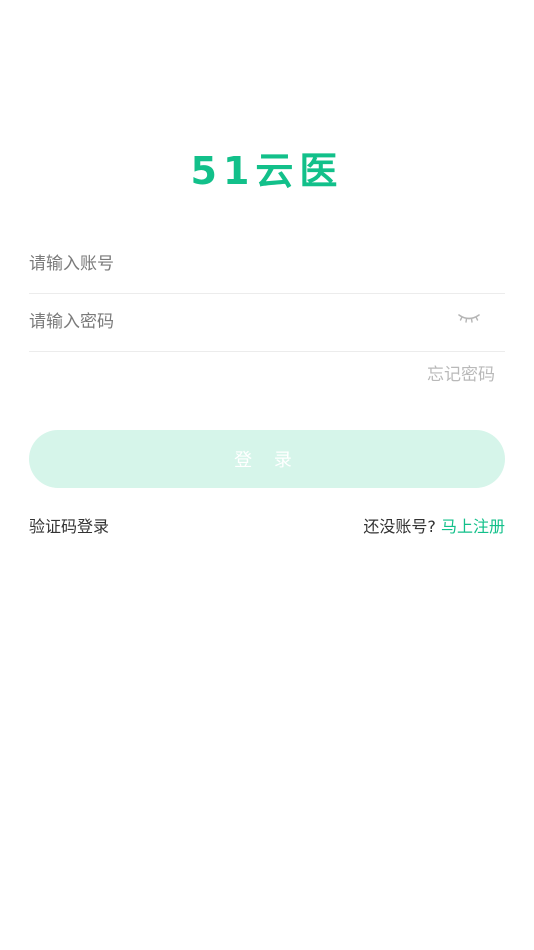 This screenshot has width=534, height=950. I want to click on eye-closed-icon, so click(469, 318).